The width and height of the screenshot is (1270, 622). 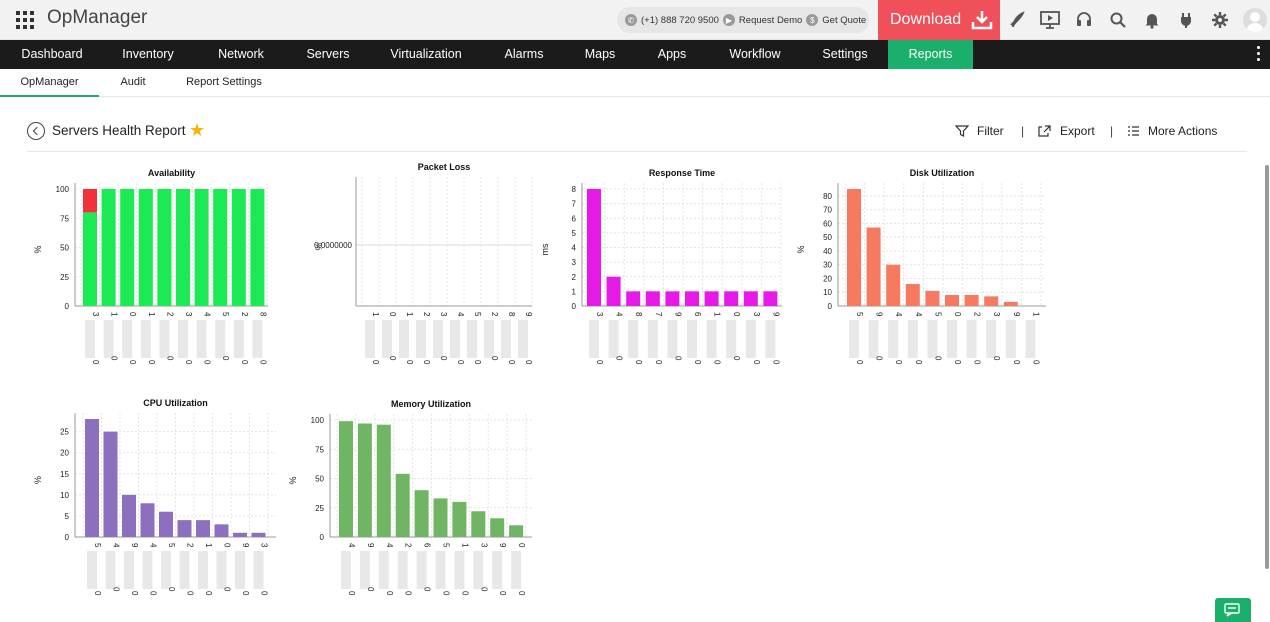 I want to click on x-tick-label: 1, so click(x=375, y=314).